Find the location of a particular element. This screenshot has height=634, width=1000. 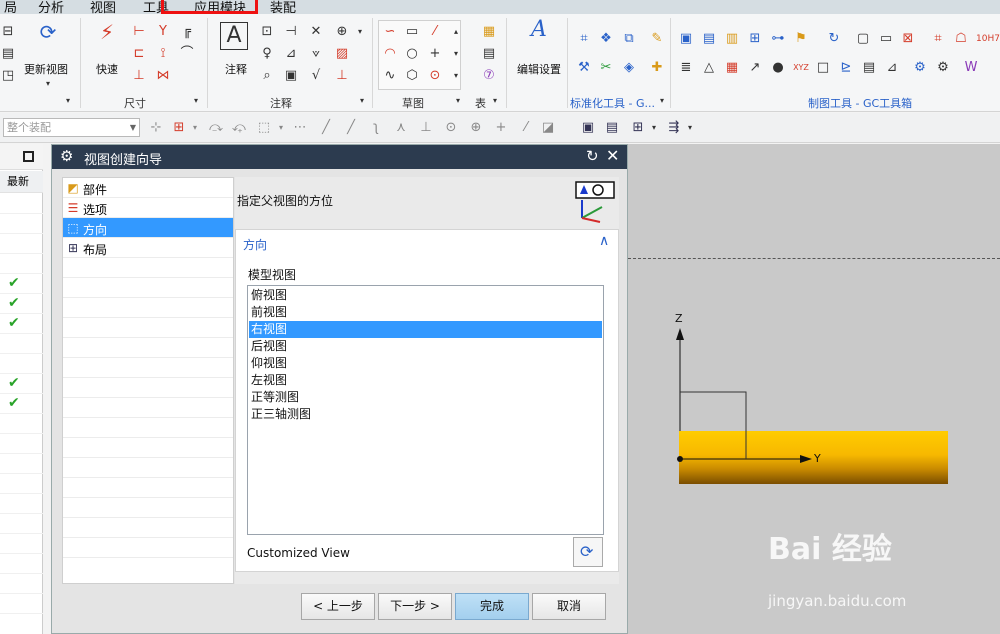

snap-curve-icon: ʅ is located at coordinates (376, 128).